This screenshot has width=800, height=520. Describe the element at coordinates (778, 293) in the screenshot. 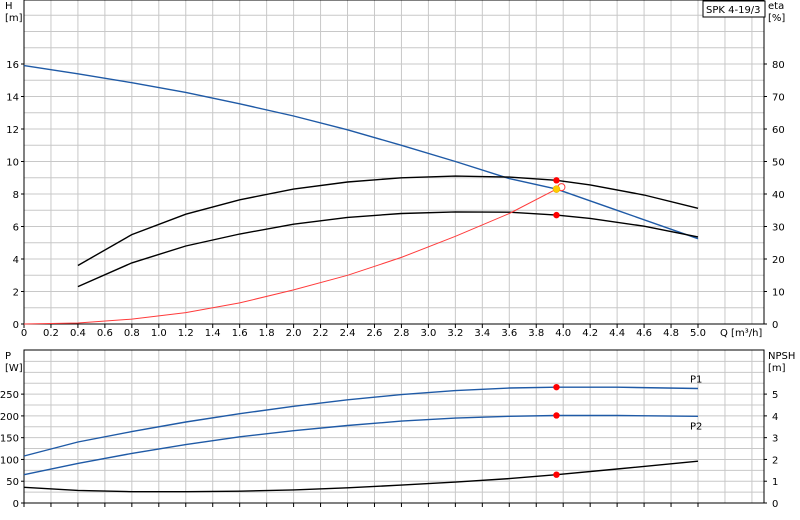

I see `y-tick-right: 10` at that location.